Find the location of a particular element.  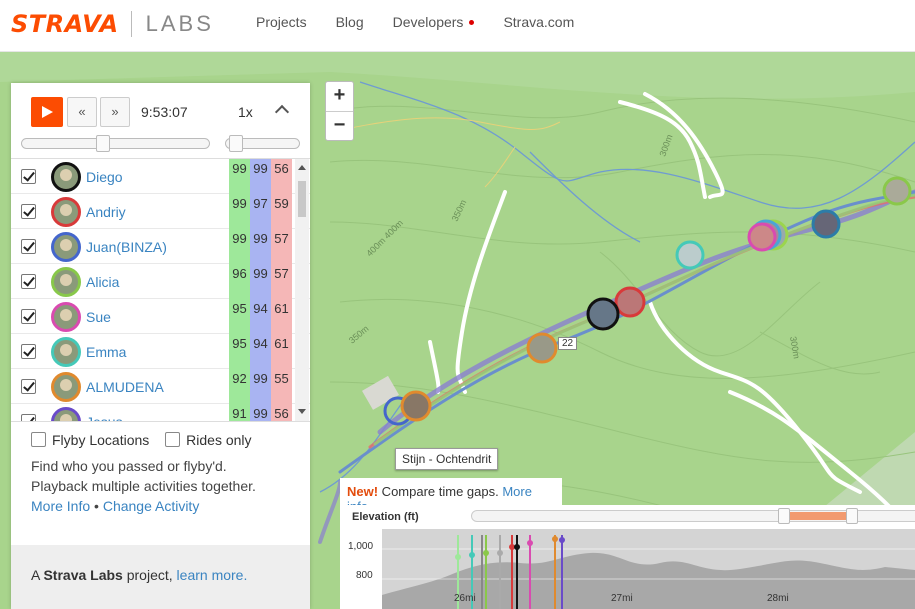

play-button is located at coordinates (47, 112).